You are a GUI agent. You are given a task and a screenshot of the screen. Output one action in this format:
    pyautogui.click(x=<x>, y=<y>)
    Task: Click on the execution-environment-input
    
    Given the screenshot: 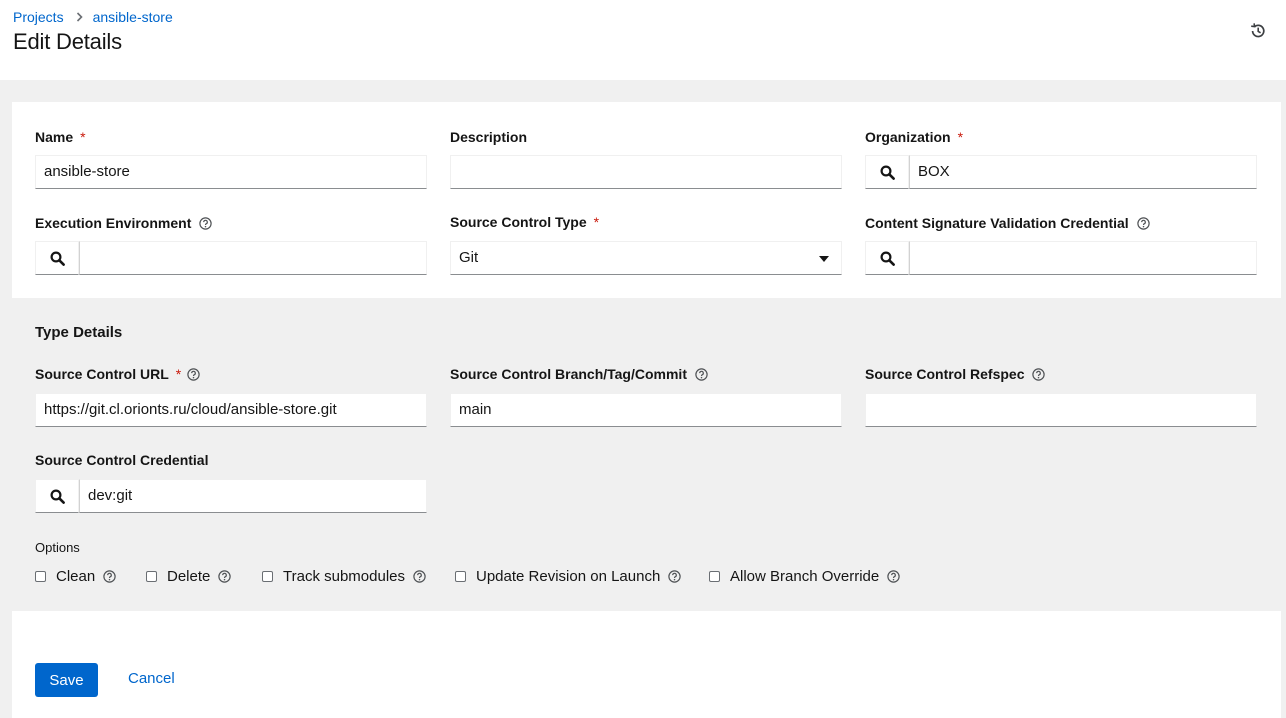 What is the action you would take?
    pyautogui.click(x=253, y=258)
    